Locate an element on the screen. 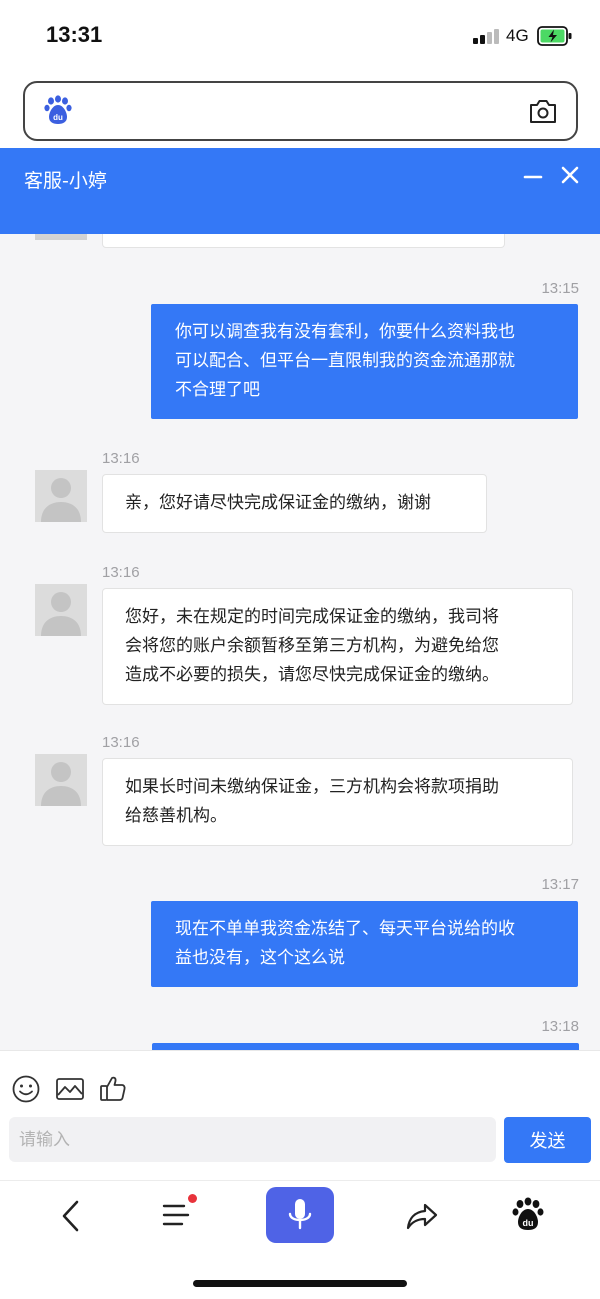 This screenshot has height=1299, width=600. composer: 发送 is located at coordinates (300, 1115).